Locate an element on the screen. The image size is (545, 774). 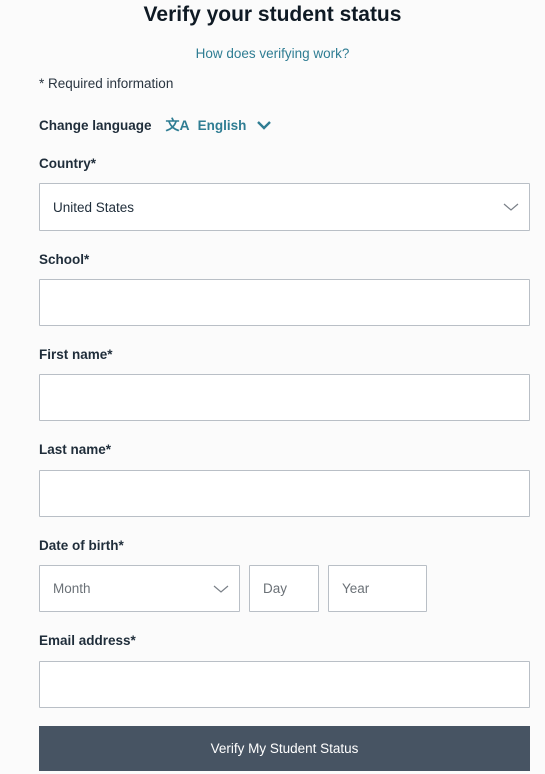
language-row: Change language 文A English is located at coordinates (155, 125).